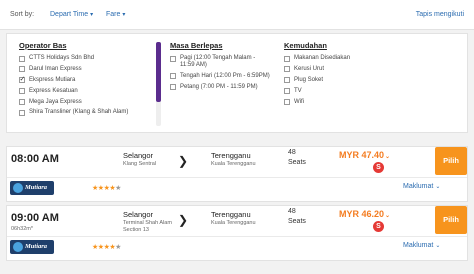 Image resolution: width=474 pixels, height=274 pixels. I want to click on filter-toggle-link: Tapis mengikuti, so click(440, 14).